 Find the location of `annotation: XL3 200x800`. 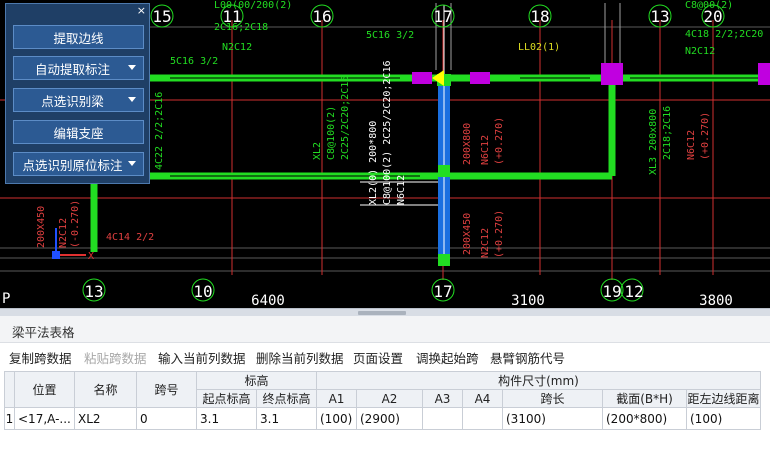

annotation: XL3 200x800 is located at coordinates (653, 142).